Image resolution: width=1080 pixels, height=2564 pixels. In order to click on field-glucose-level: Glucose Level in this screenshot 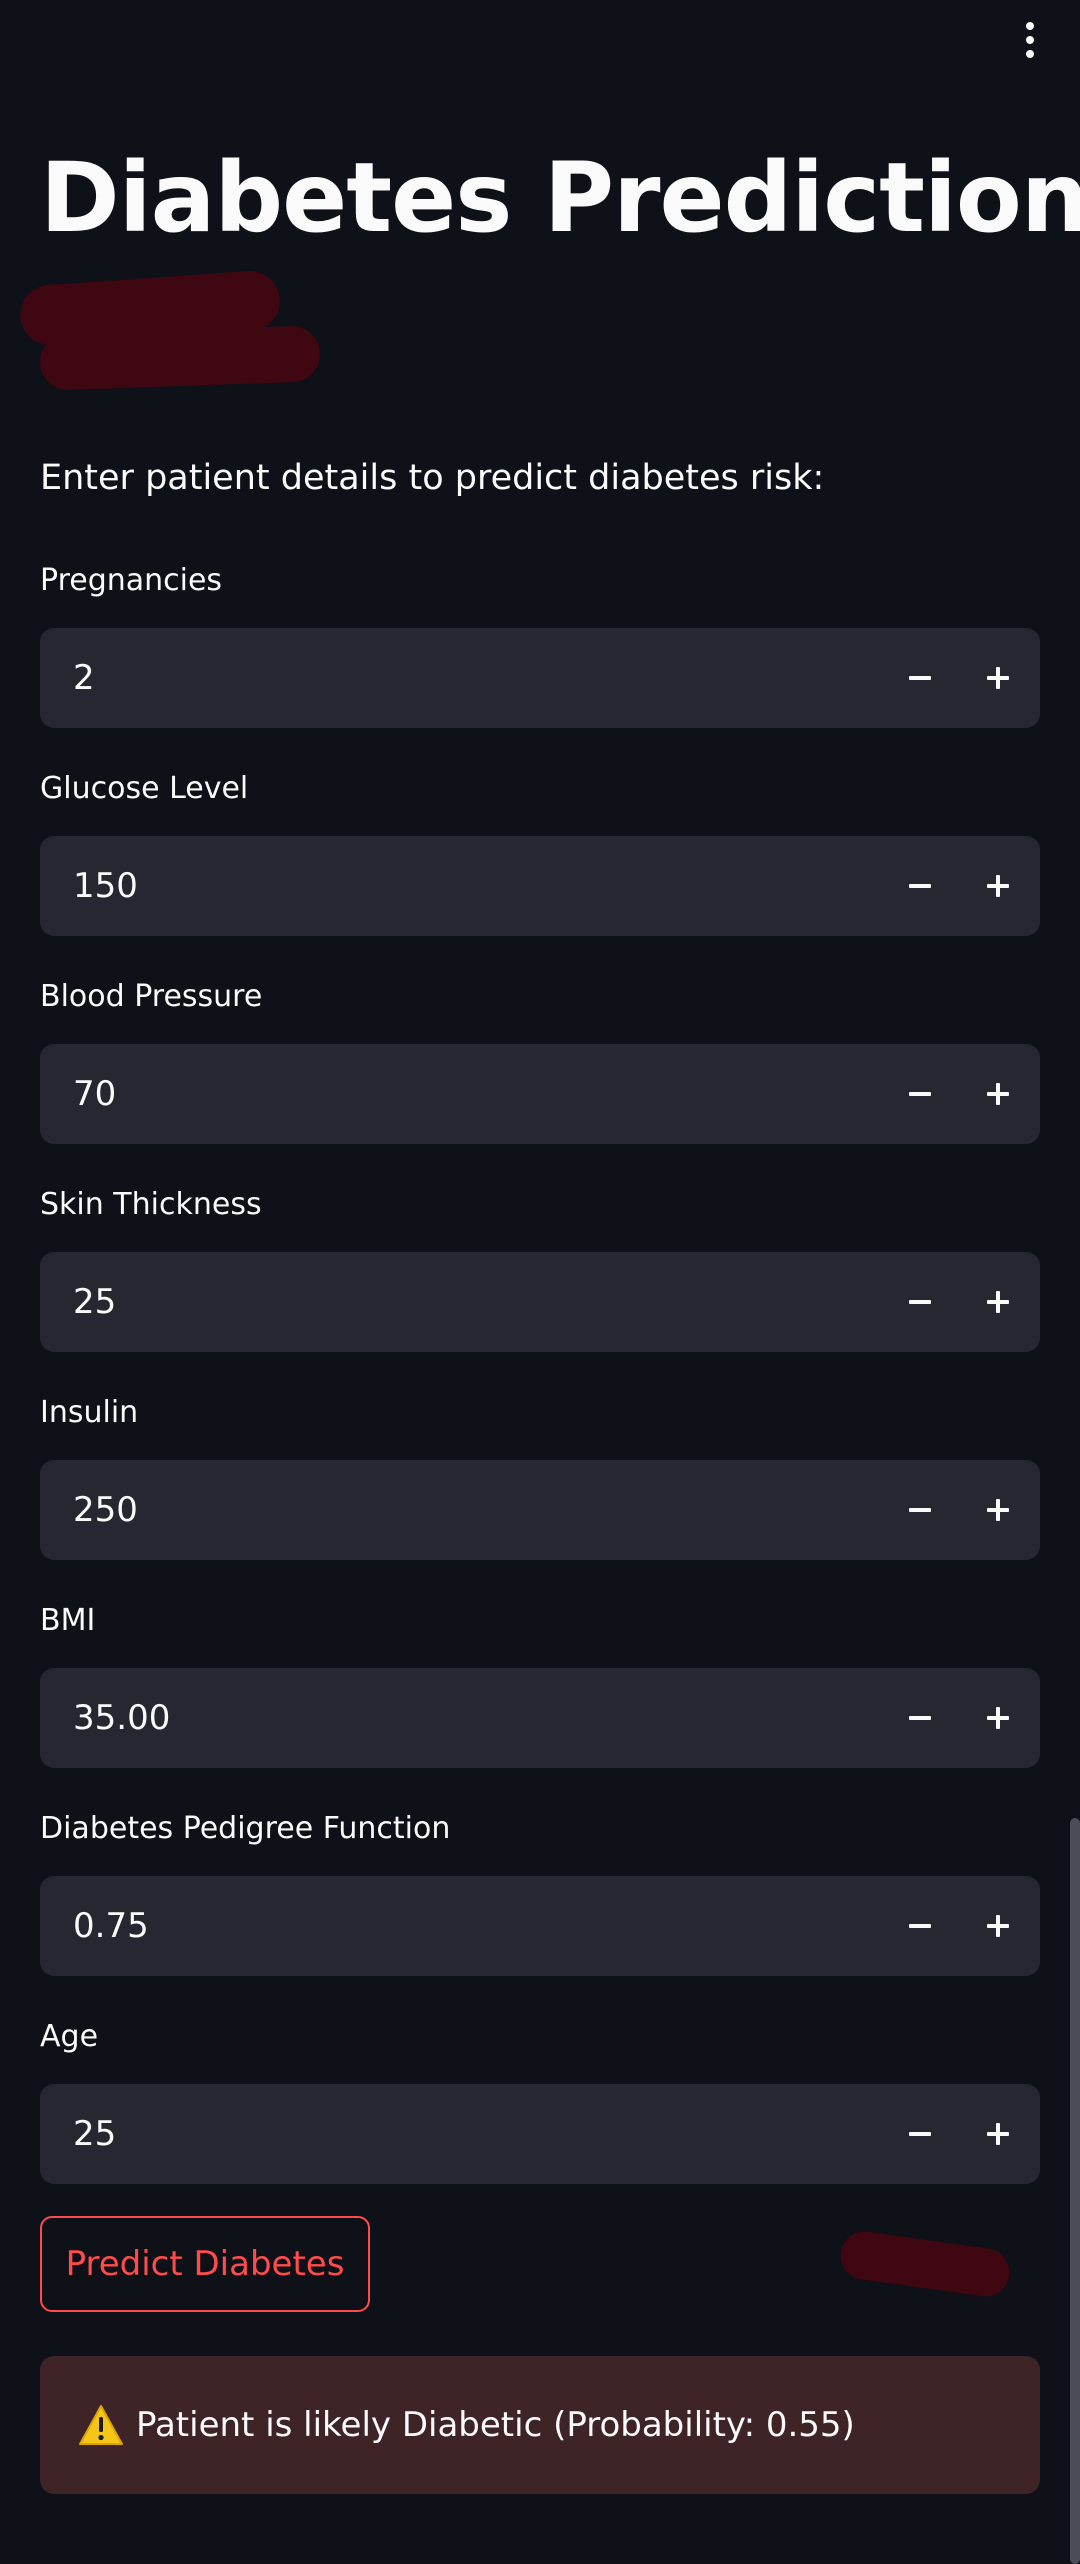, I will do `click(540, 852)`.